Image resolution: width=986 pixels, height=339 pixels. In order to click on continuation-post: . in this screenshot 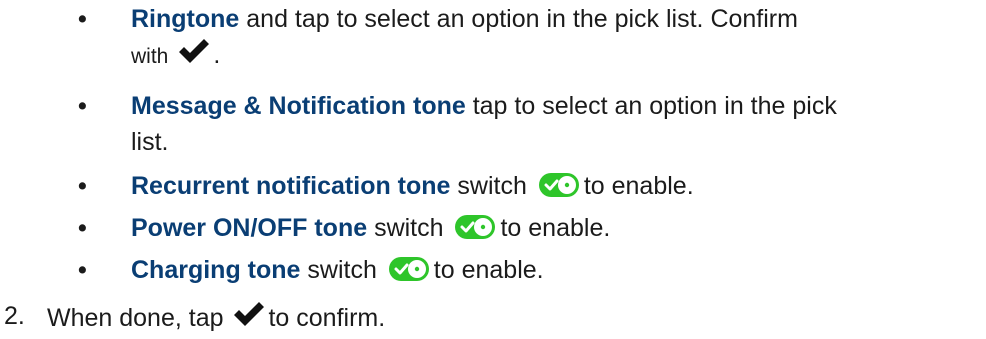, I will do `click(217, 55)`.